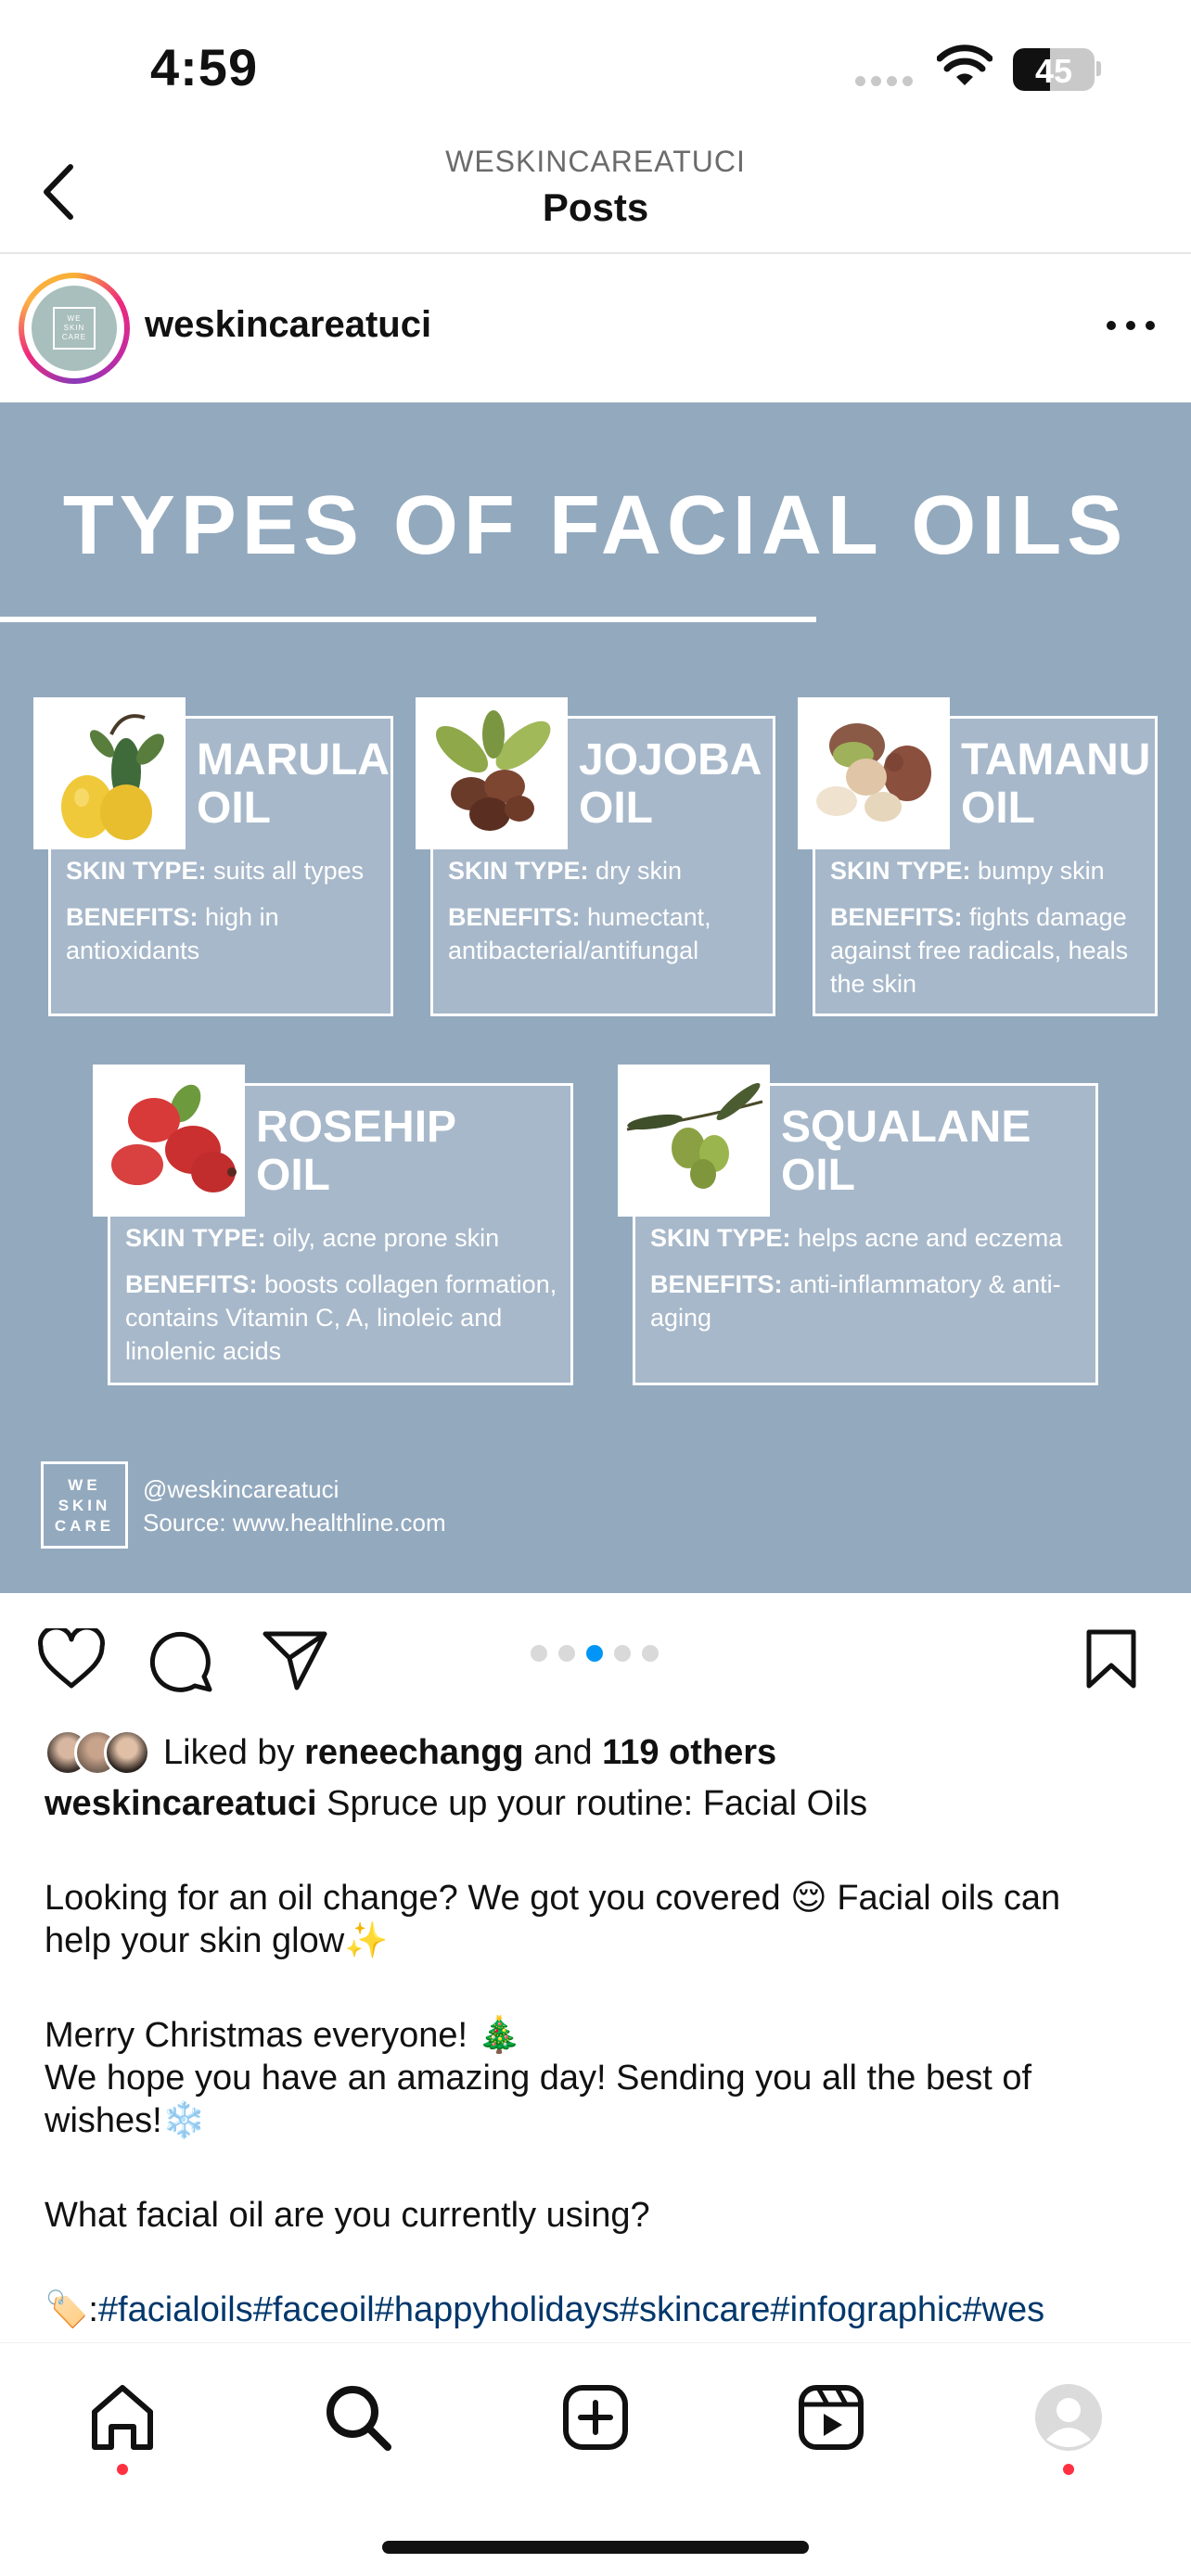 This screenshot has height=2576, width=1191. Describe the element at coordinates (595, 328) in the screenshot. I see `post-author-row: WE SKIN CARE weskincareatuci` at that location.